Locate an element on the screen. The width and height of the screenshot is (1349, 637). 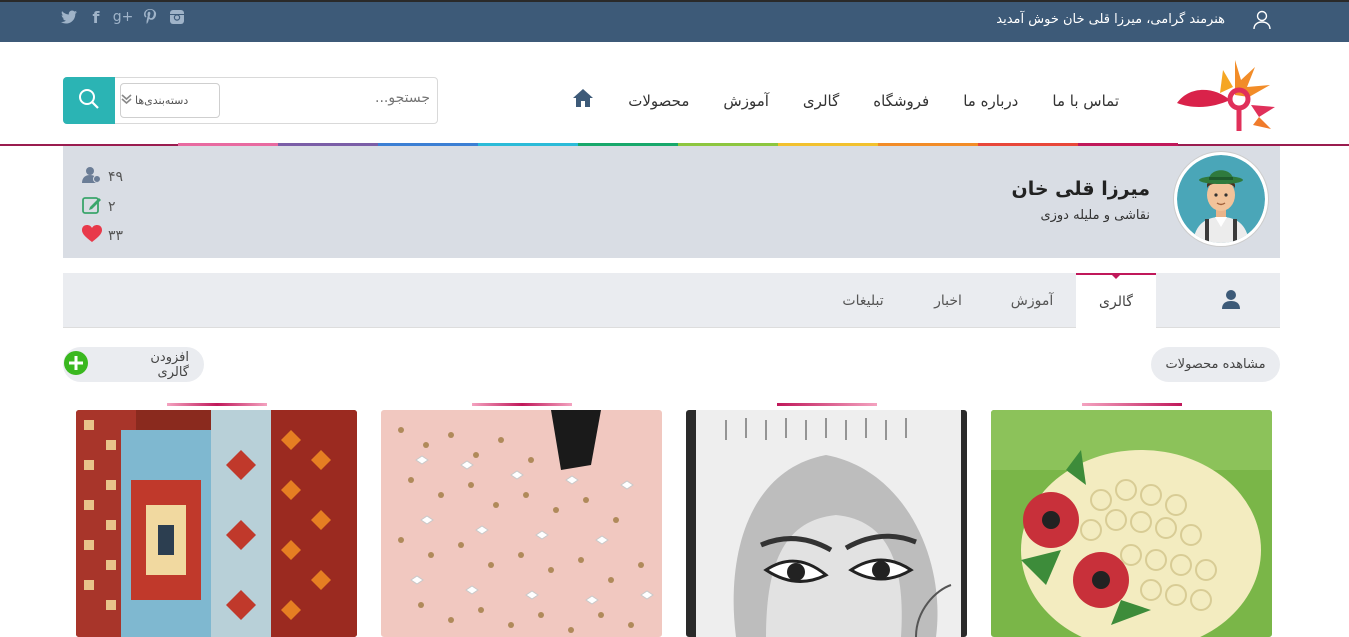
posts-count: ۲ is located at coordinates (112, 207).